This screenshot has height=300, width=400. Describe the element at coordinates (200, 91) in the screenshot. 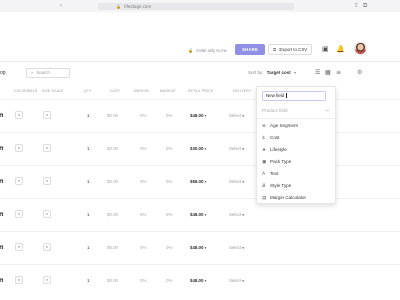

I see `column-header-retail-price: Retail price` at that location.